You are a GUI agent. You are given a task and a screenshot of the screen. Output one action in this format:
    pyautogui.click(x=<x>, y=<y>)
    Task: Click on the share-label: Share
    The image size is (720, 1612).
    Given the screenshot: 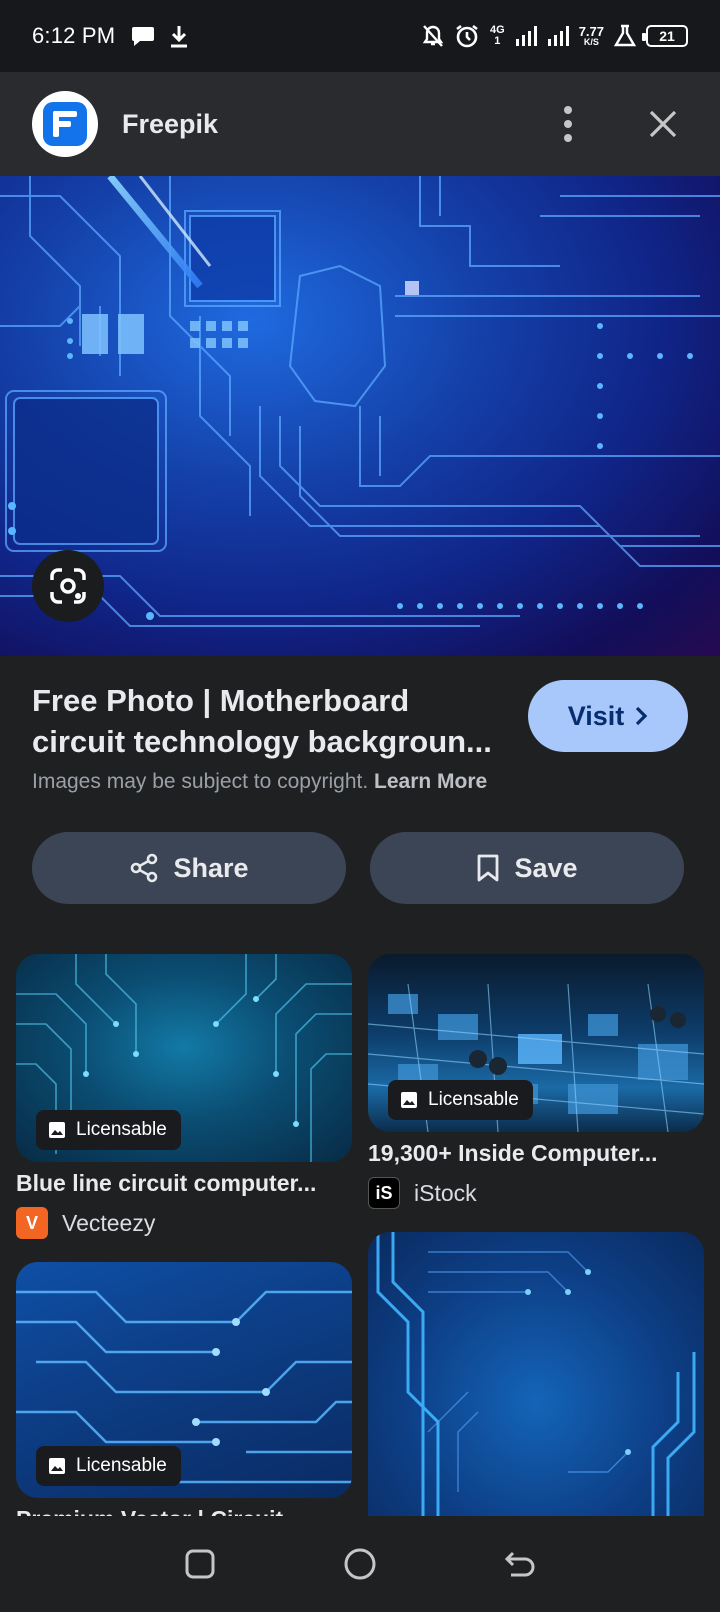 What is the action you would take?
    pyautogui.click(x=211, y=867)
    